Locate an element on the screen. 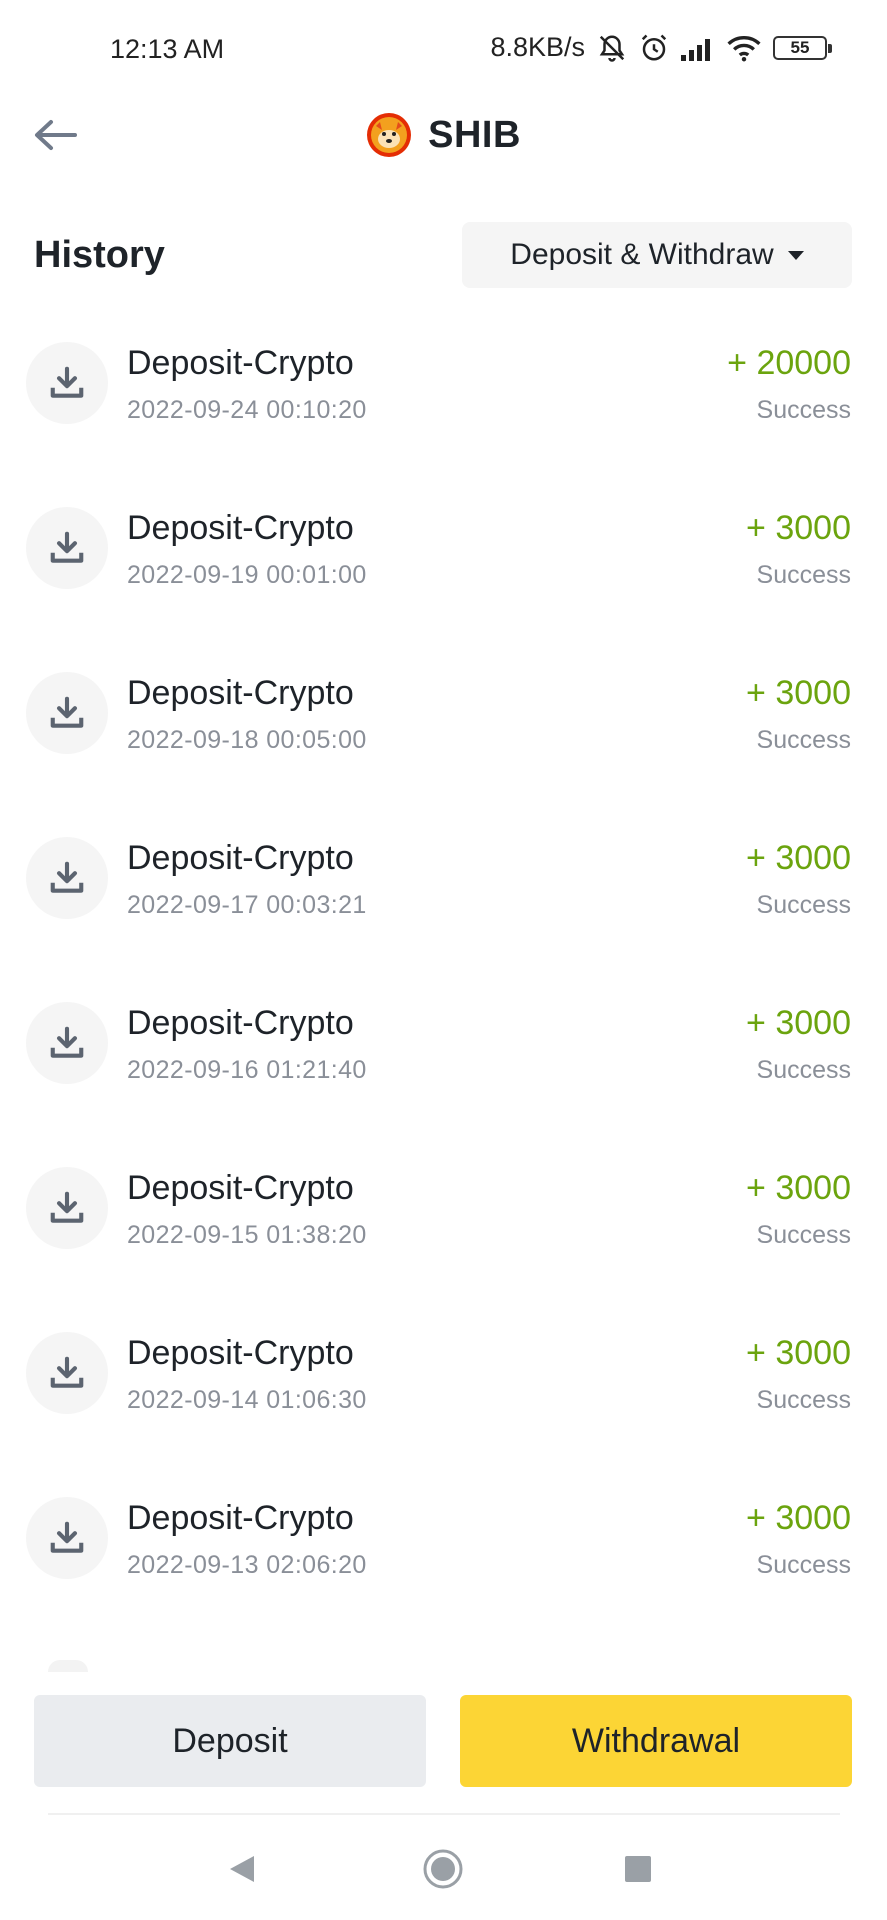  transaction-date: 2022-09-18 00:05:00 is located at coordinates (247, 740).